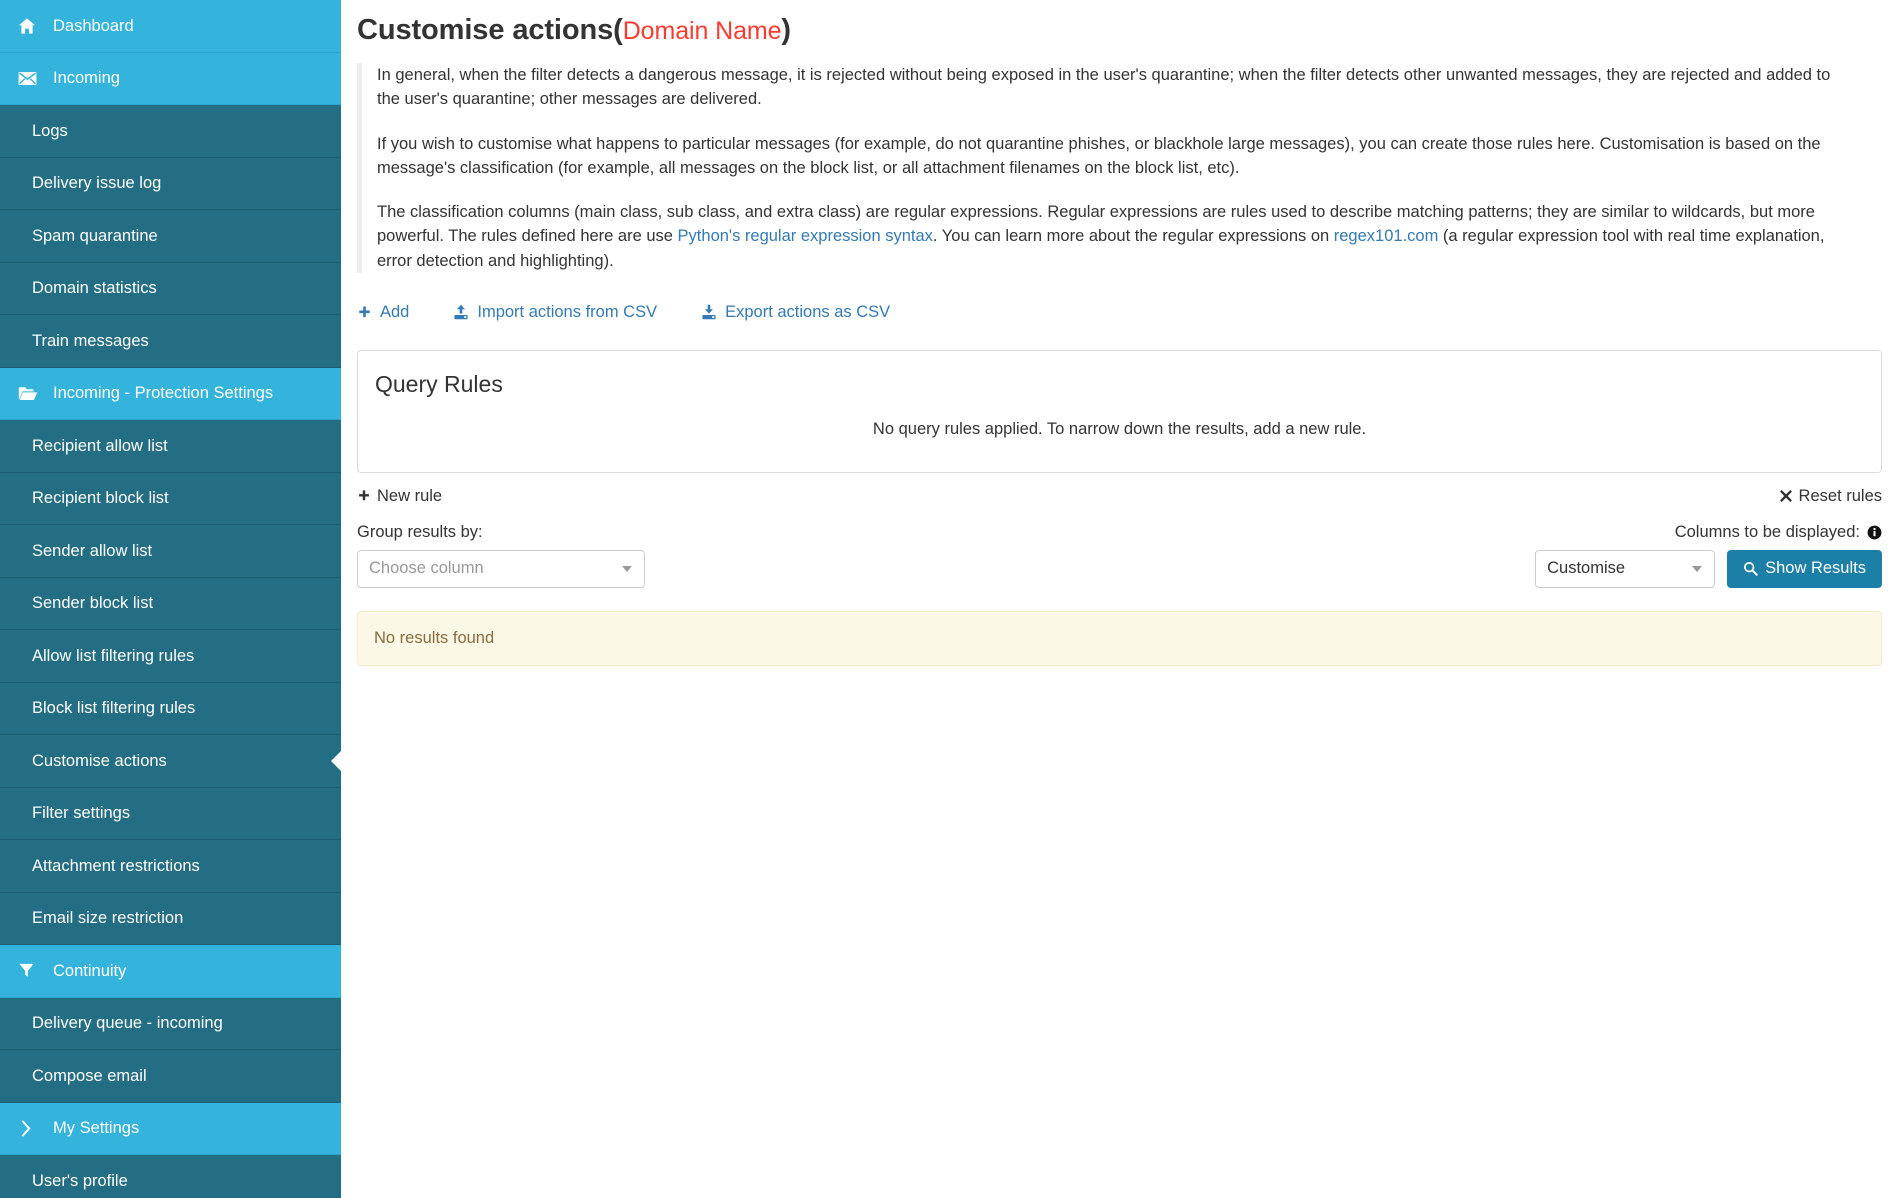 This screenshot has width=1898, height=1198. I want to click on sidebar-item-label: Incoming, so click(86, 78).